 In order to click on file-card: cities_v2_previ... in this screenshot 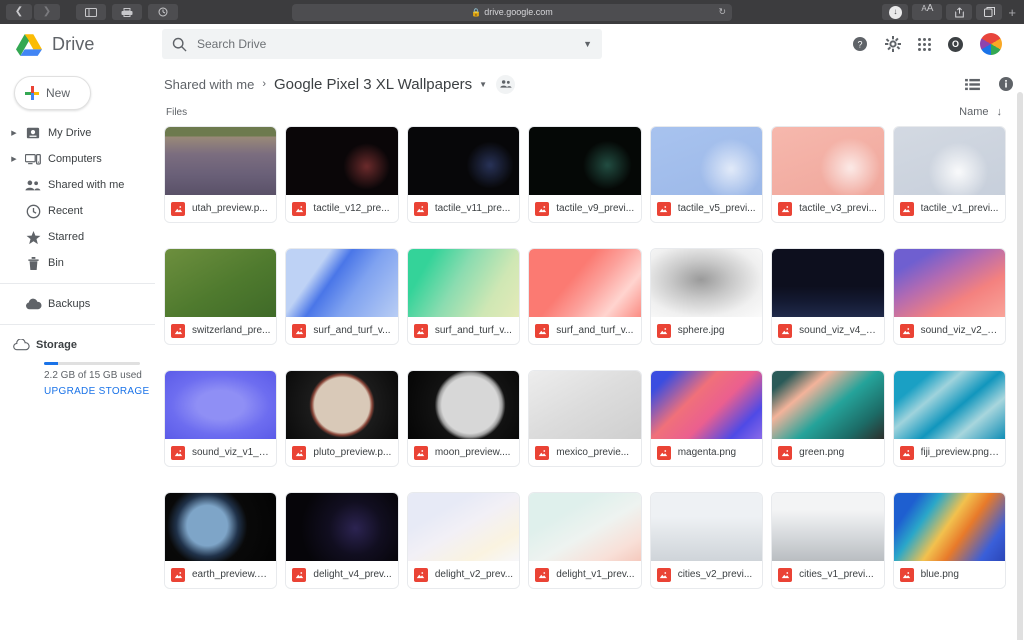, I will do `click(706, 540)`.